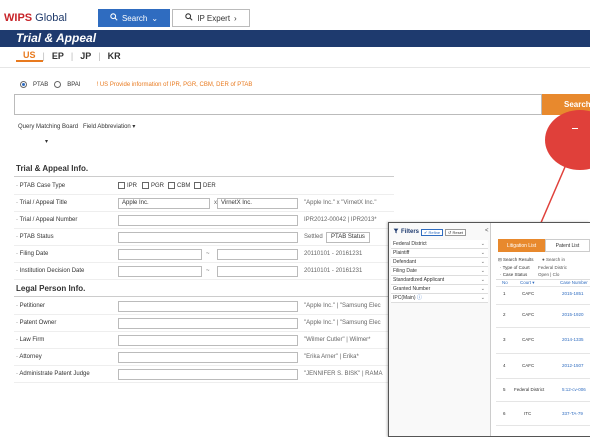  What do you see at coordinates (295, 67) in the screenshot?
I see `divider` at bounding box center [295, 67].